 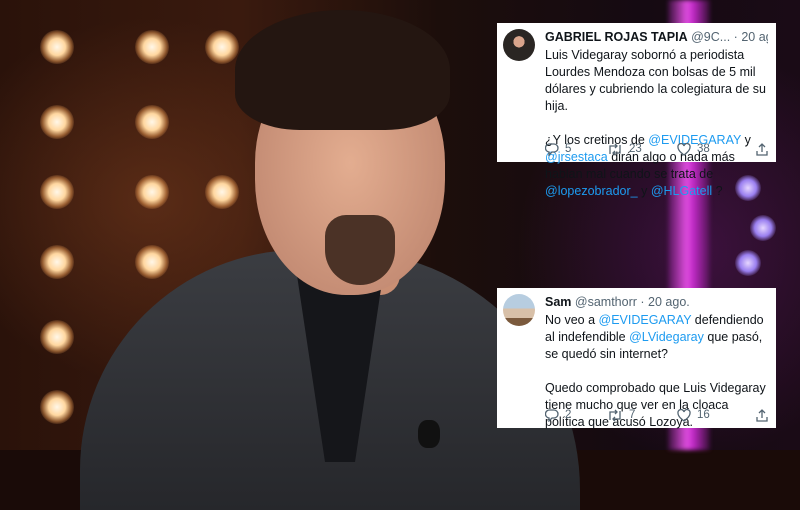 I want to click on author-handle: @samthorr, so click(x=606, y=302).